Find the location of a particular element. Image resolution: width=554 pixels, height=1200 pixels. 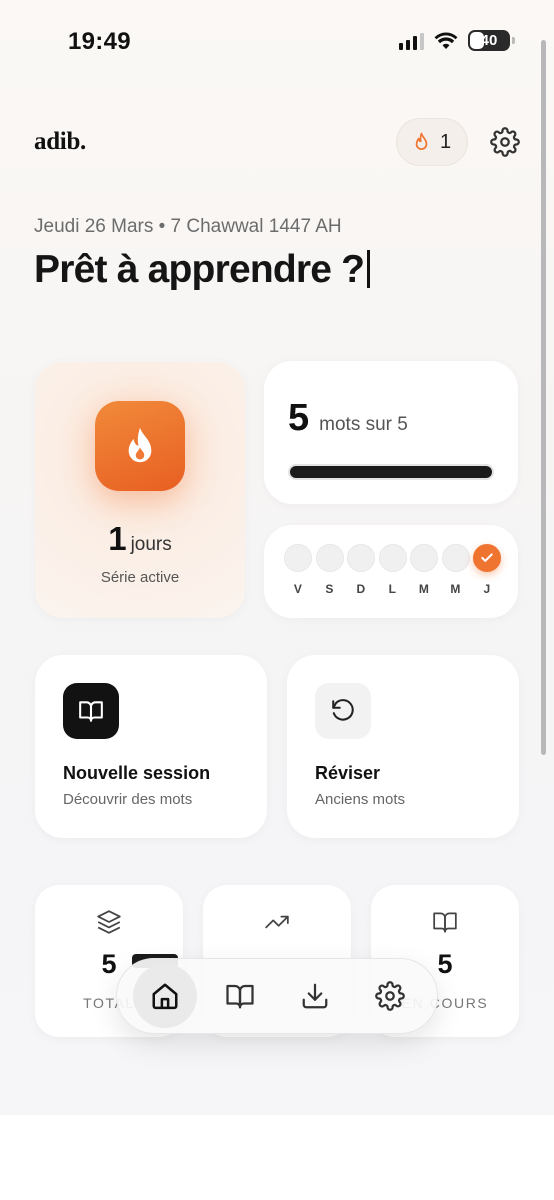

streak-count-value: 1 is located at coordinates (117, 538).